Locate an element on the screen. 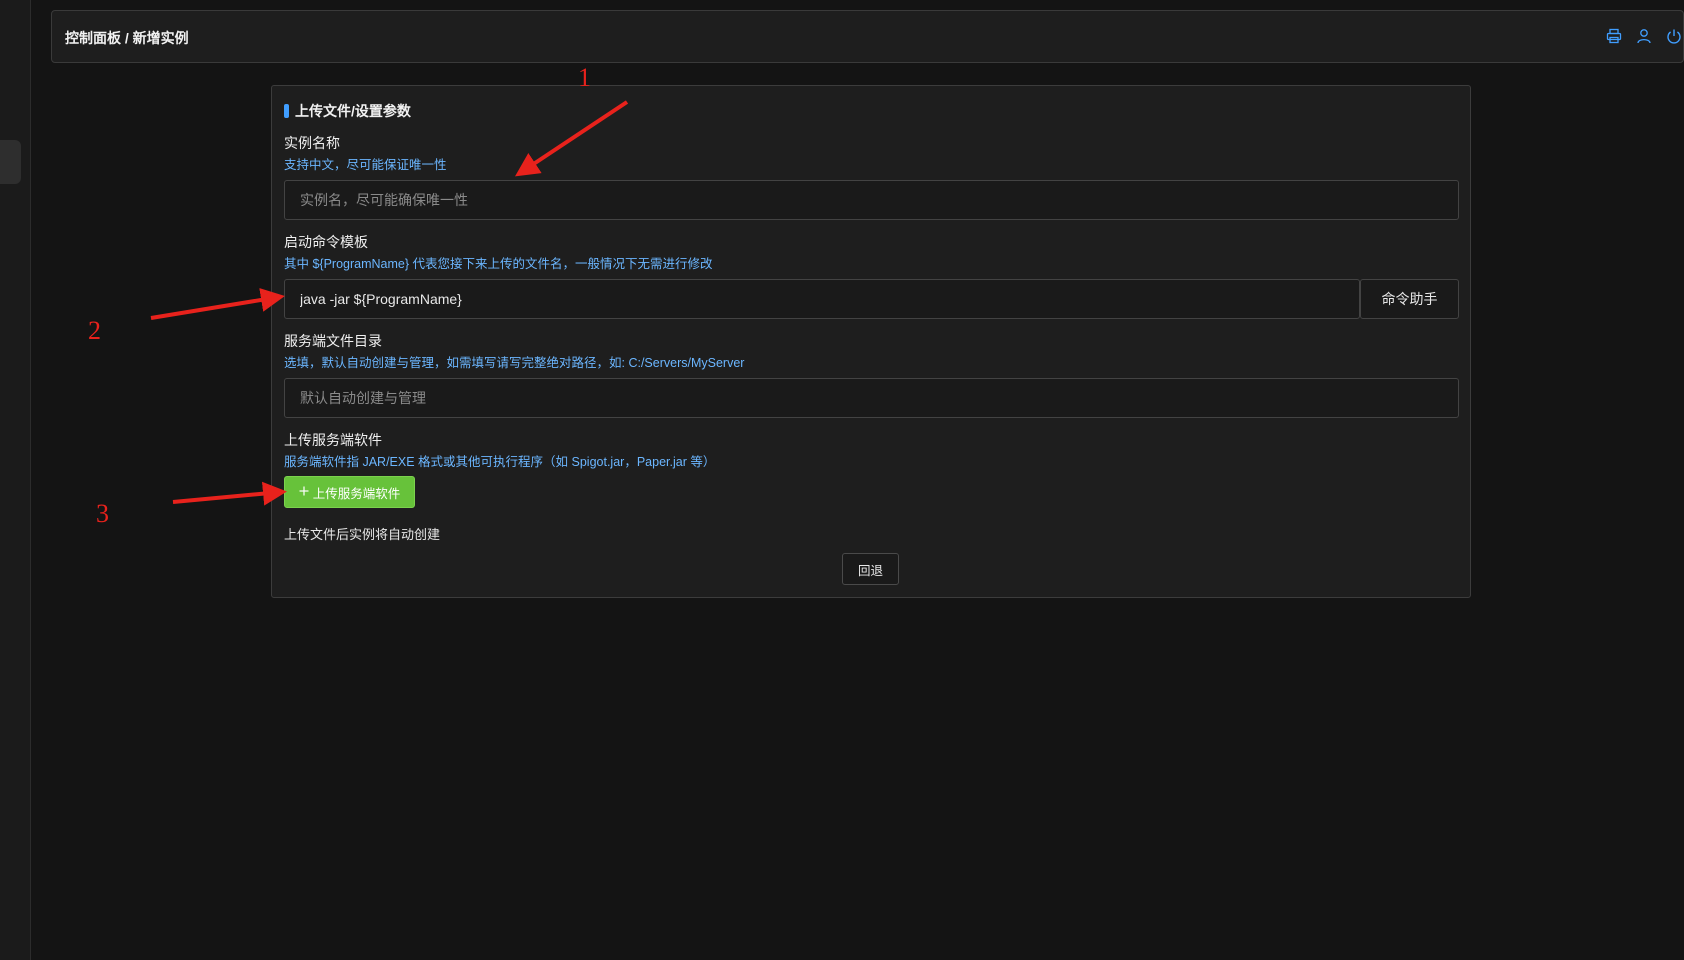 The width and height of the screenshot is (1684, 960). header-icons is located at coordinates (1644, 36).